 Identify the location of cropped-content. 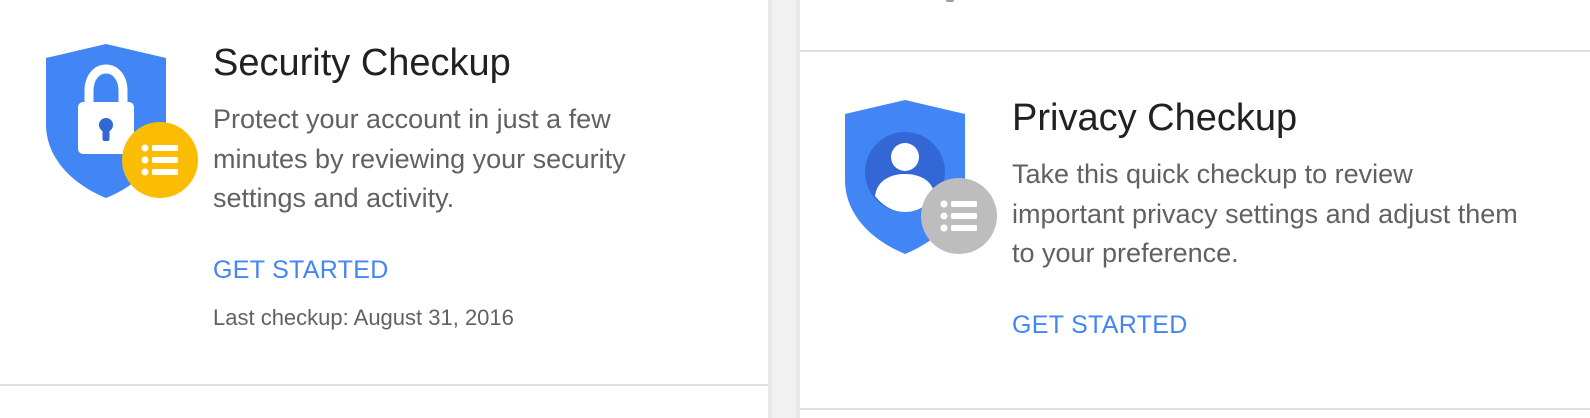
(950, 1).